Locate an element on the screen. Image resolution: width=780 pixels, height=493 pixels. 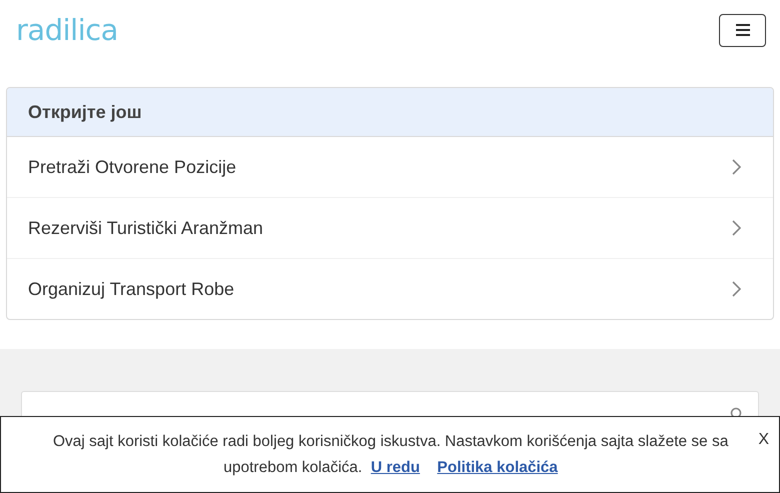
accept-link: U redu is located at coordinates (395, 467).